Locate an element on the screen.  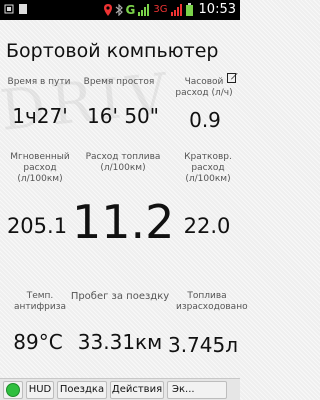
label-fuel-used: Топлива израсходовано is located at coordinates (212, 301).